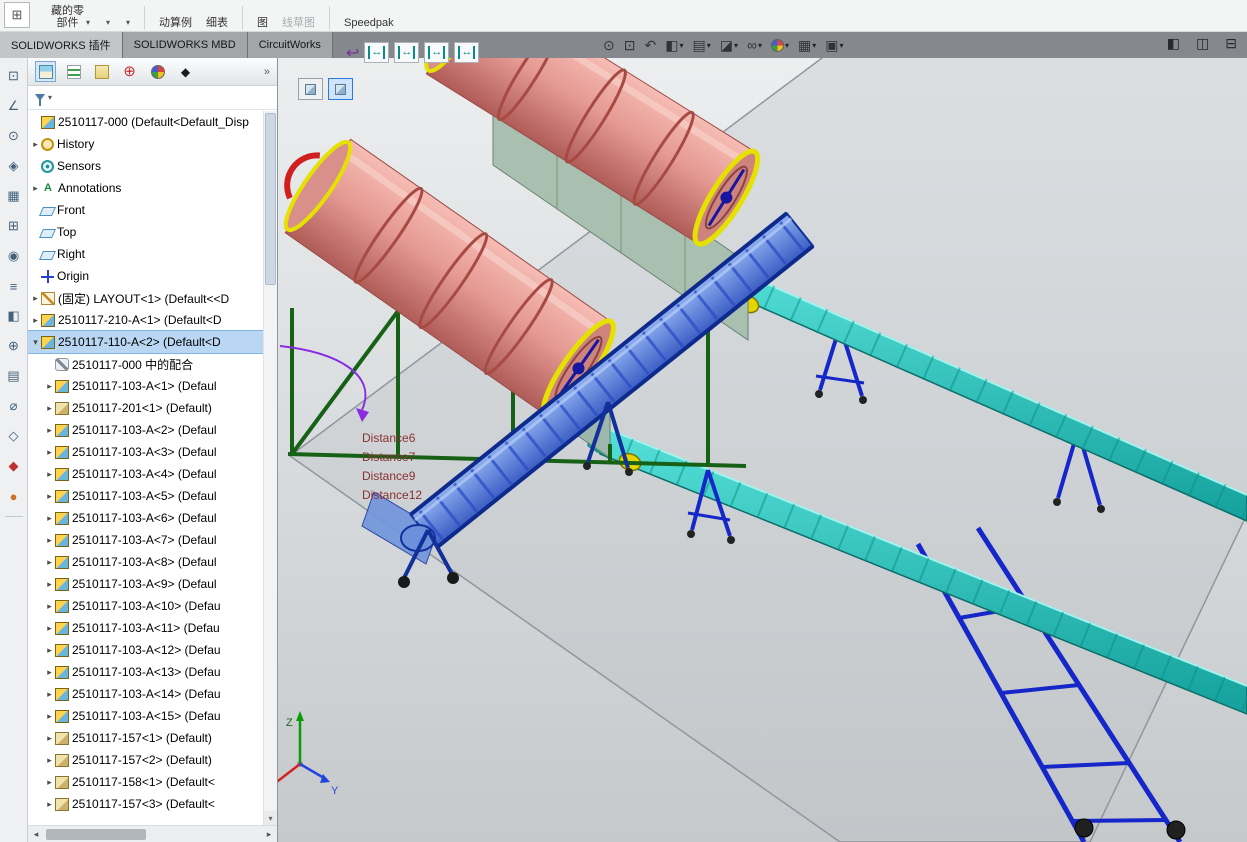  Describe the element at coordinates (45, 71) in the screenshot. I see `featuremanager-tab` at that location.